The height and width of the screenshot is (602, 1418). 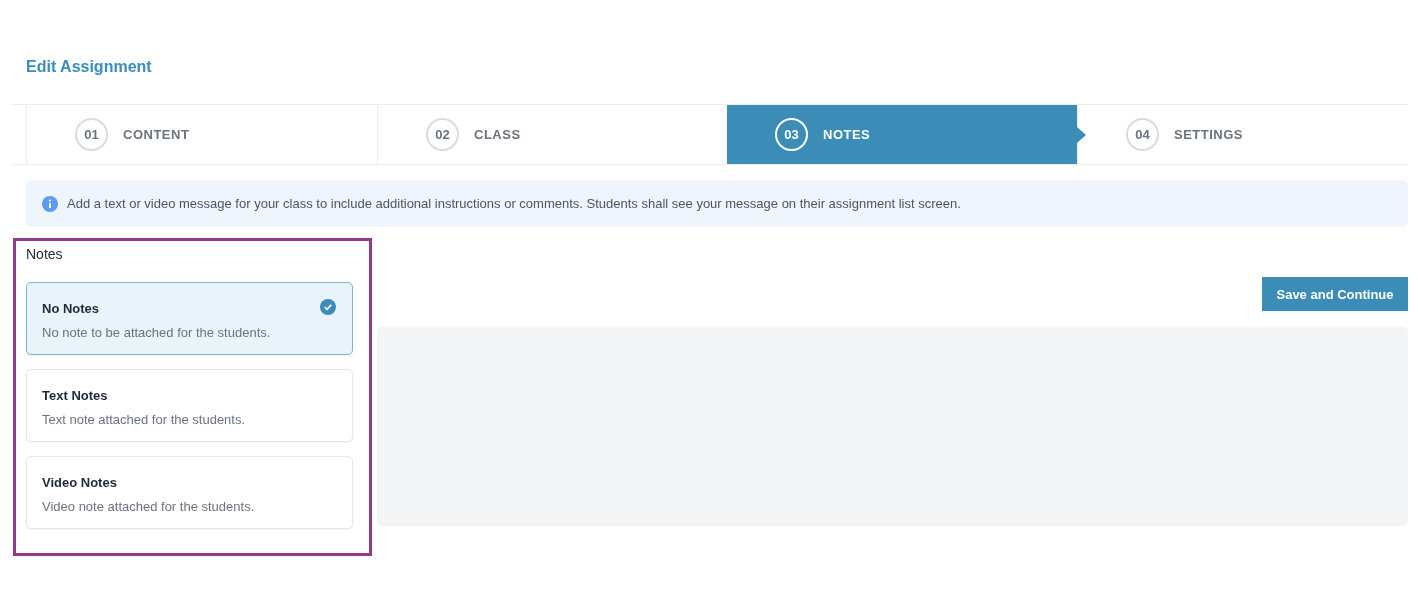 What do you see at coordinates (144, 419) in the screenshot?
I see `option-description: Text note attached for the students.` at bounding box center [144, 419].